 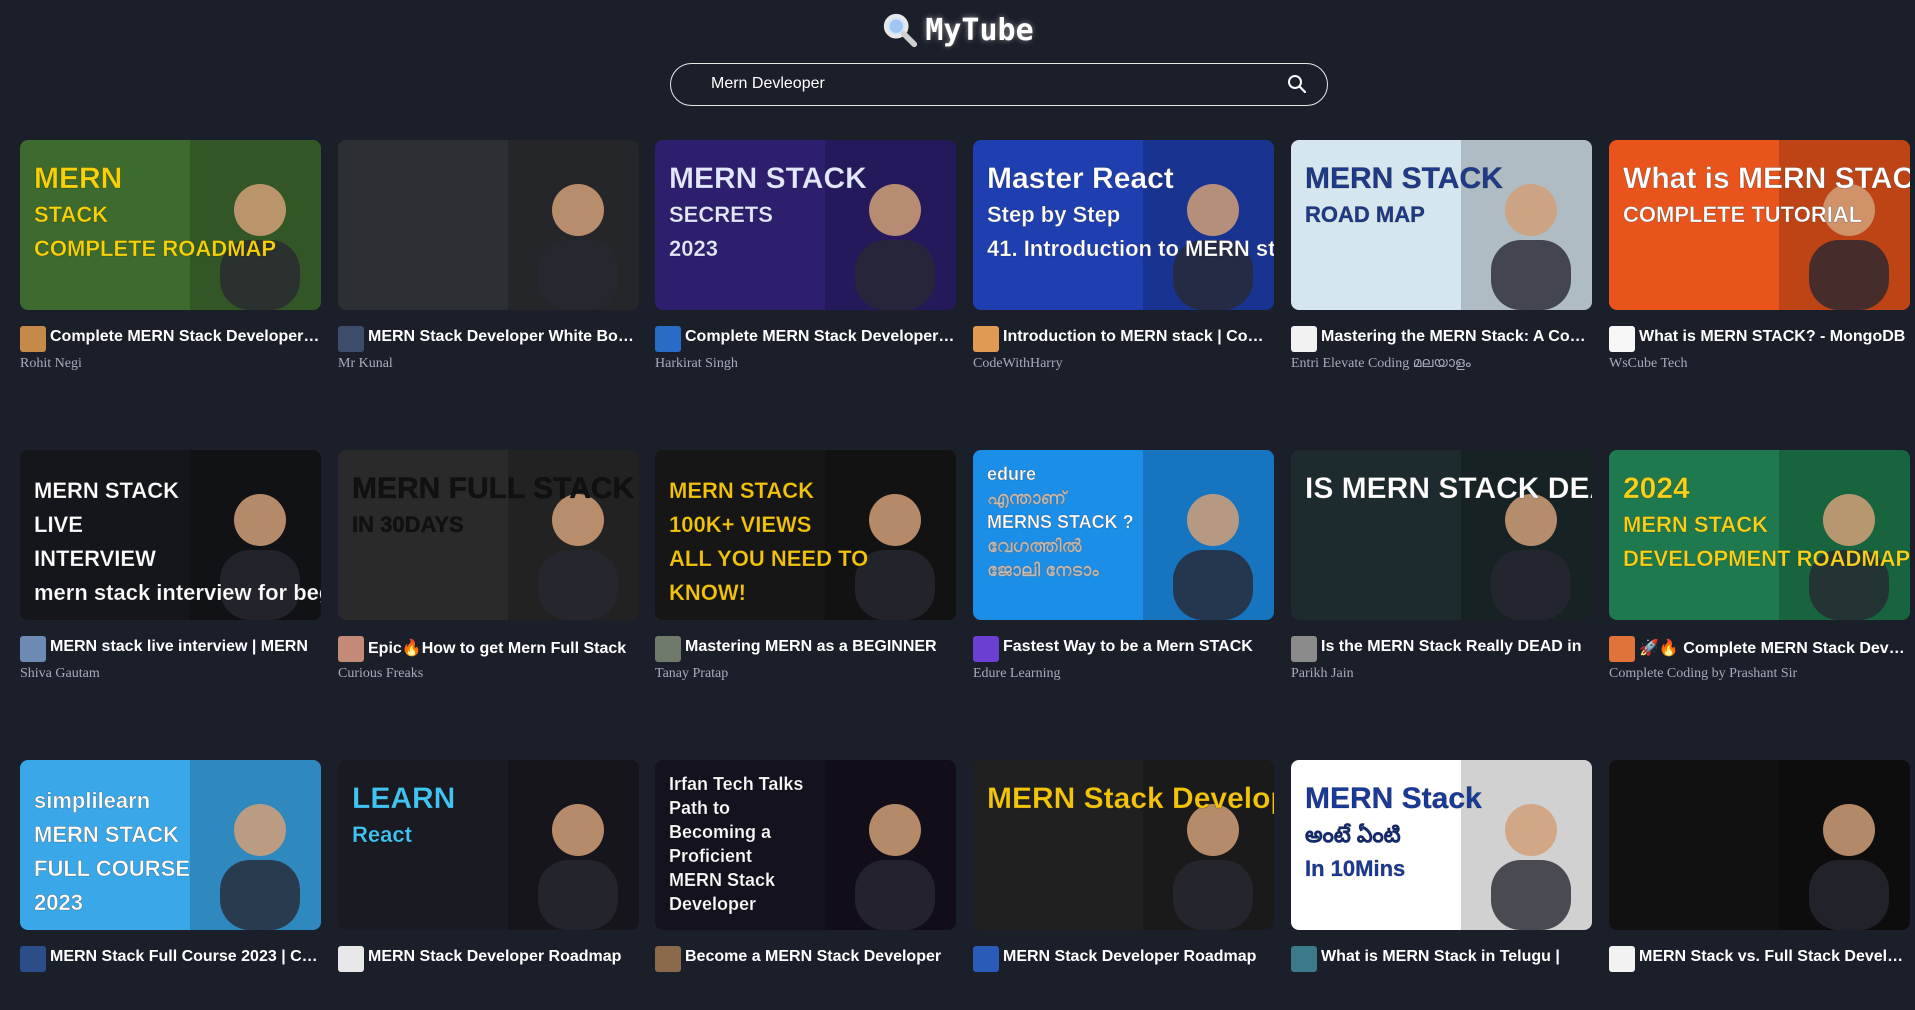 I want to click on video-thumbnail: MERN Stack అంటే ఏంటి In 10Mins, so click(x=1441, y=845).